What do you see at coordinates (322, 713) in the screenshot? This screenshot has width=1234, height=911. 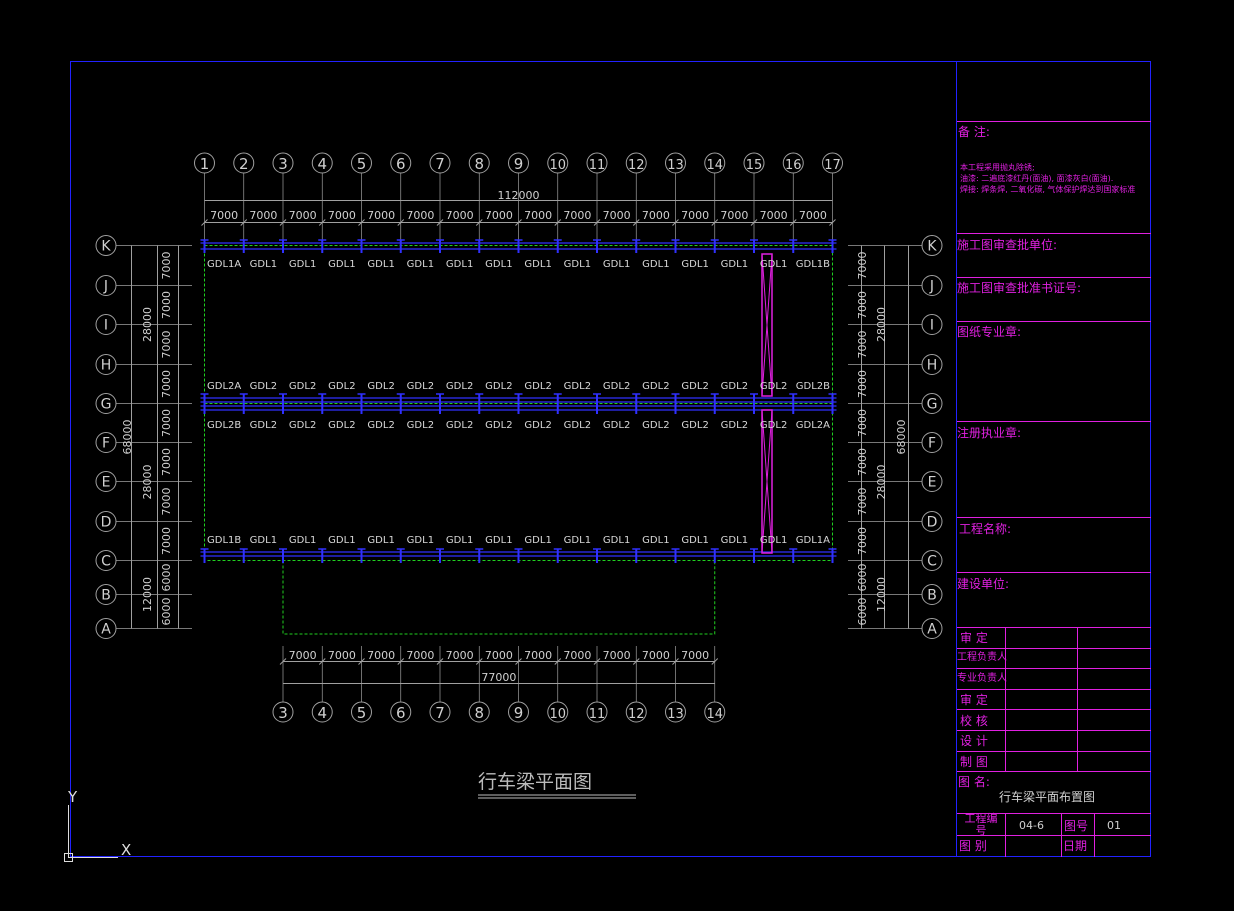 I see `lower-column-label-4: 4` at bounding box center [322, 713].